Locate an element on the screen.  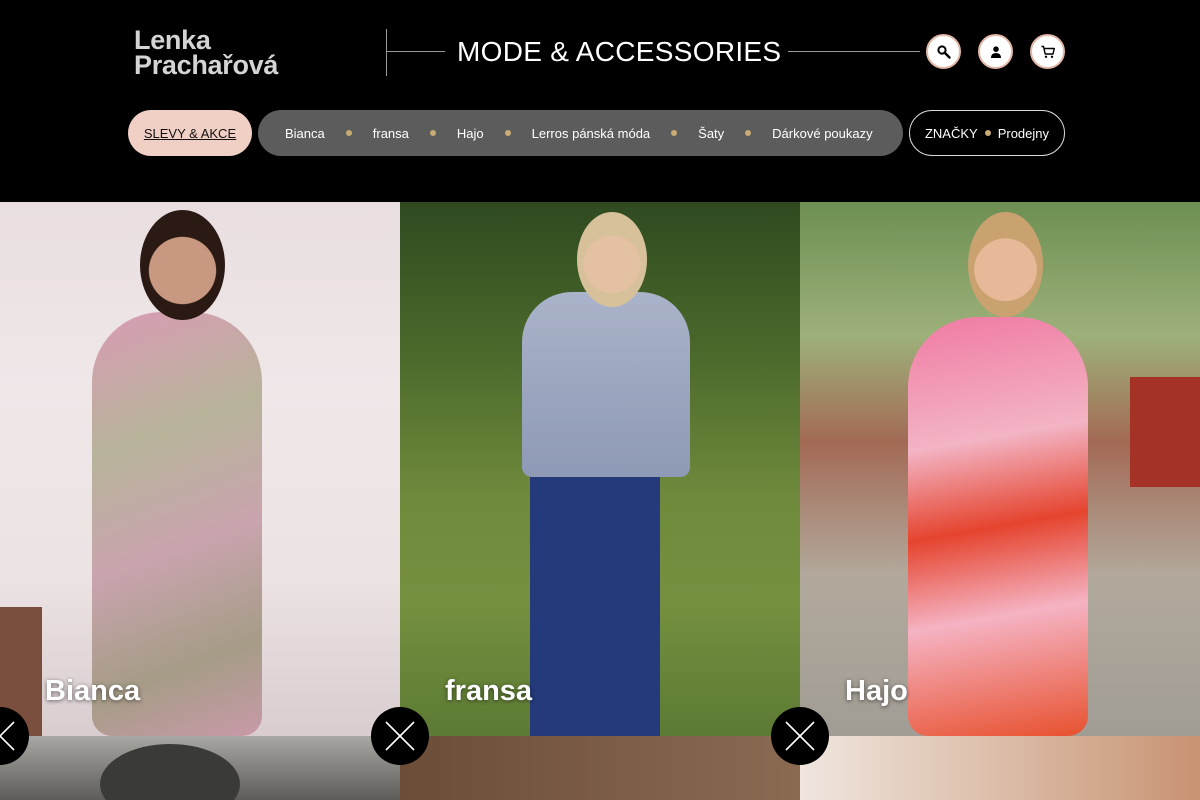
search-button is located at coordinates (943, 51).